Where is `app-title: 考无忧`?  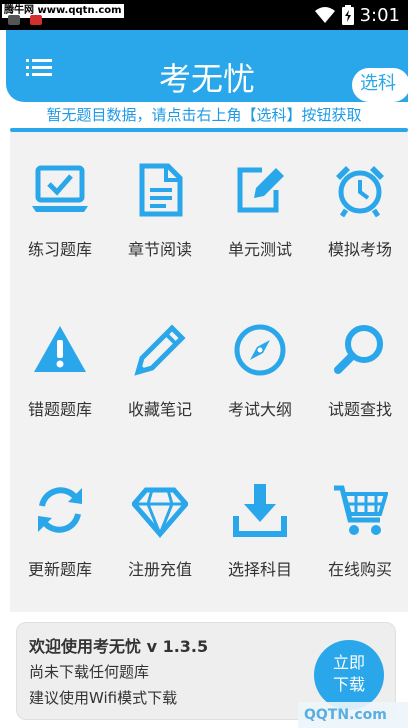
app-title: 考无忧 is located at coordinates (206, 79).